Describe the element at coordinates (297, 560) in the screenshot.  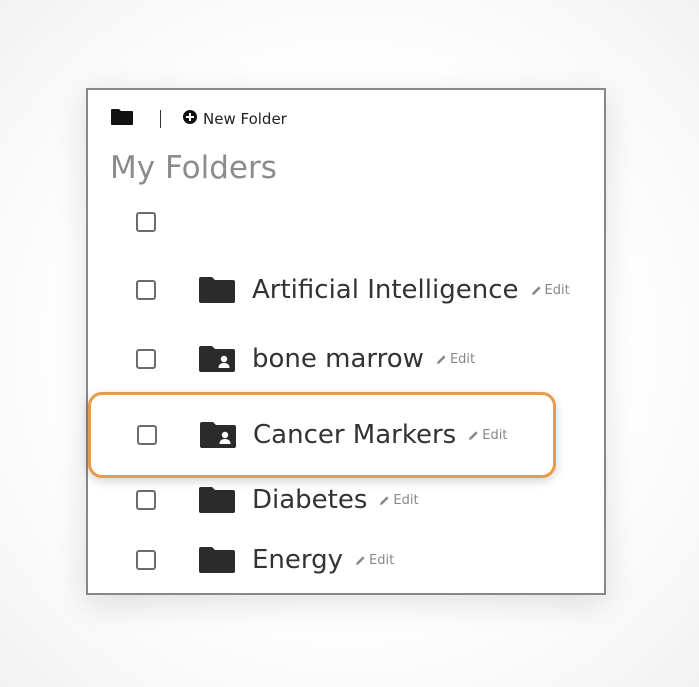
I see `folder-name: Energy` at that location.